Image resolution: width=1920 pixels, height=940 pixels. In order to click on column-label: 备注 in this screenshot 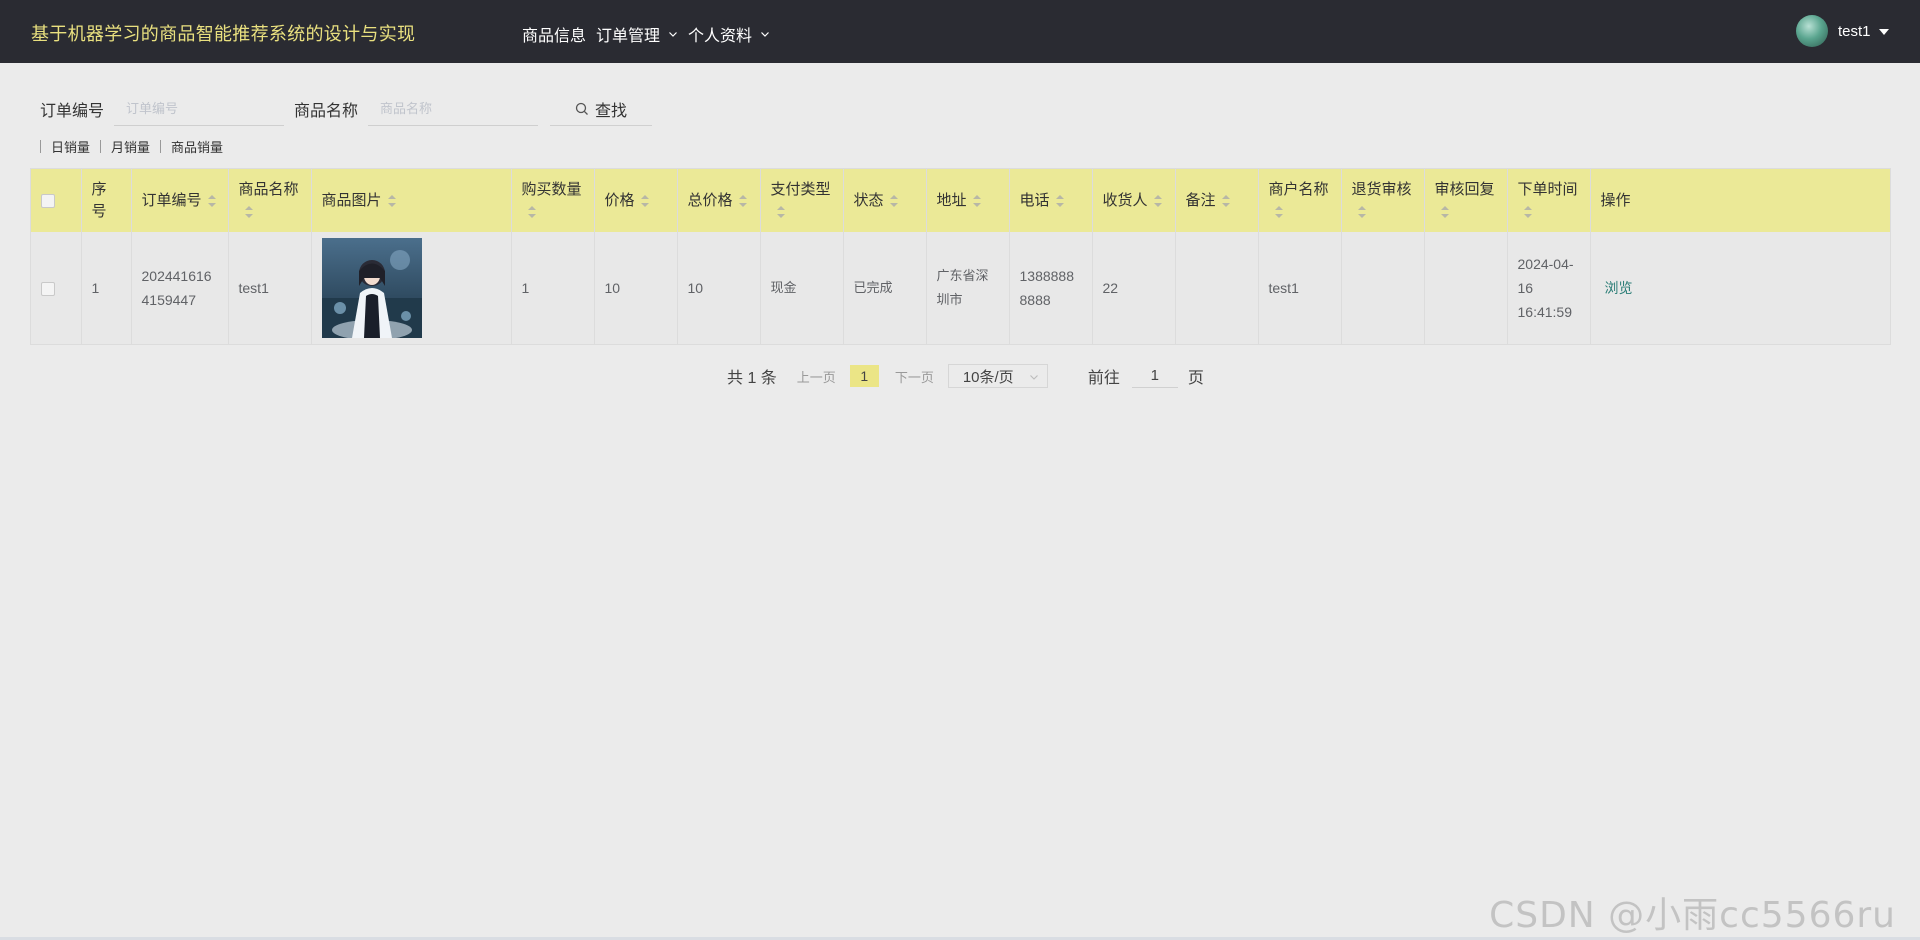, I will do `click(1200, 200)`.